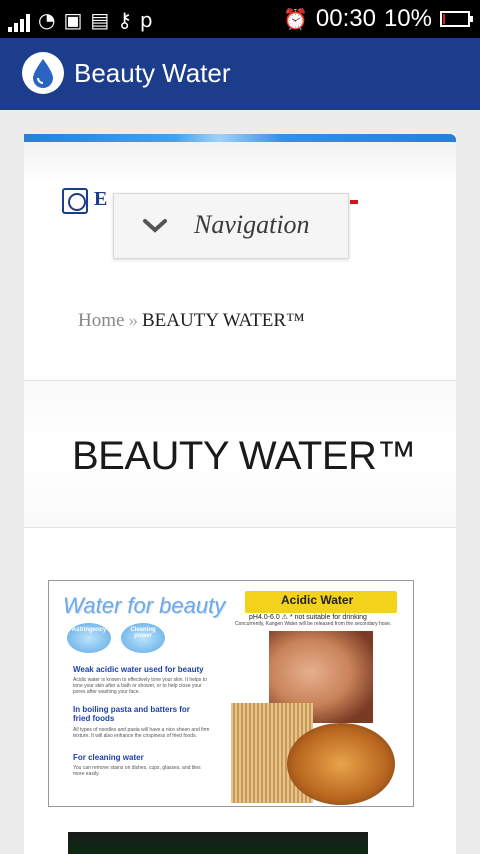 The width and height of the screenshot is (480, 854). I want to click on divider, so click(240, 527).